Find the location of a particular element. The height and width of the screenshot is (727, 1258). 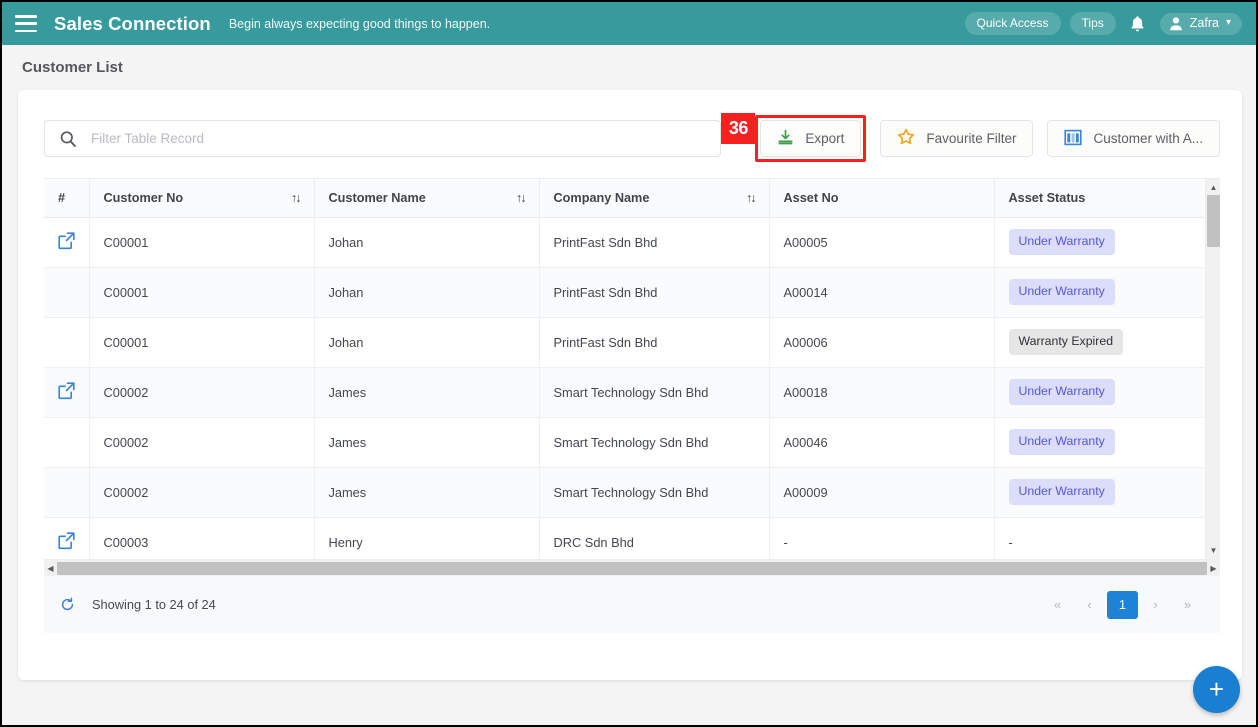

cell-customer-name: Henry is located at coordinates (427, 538).